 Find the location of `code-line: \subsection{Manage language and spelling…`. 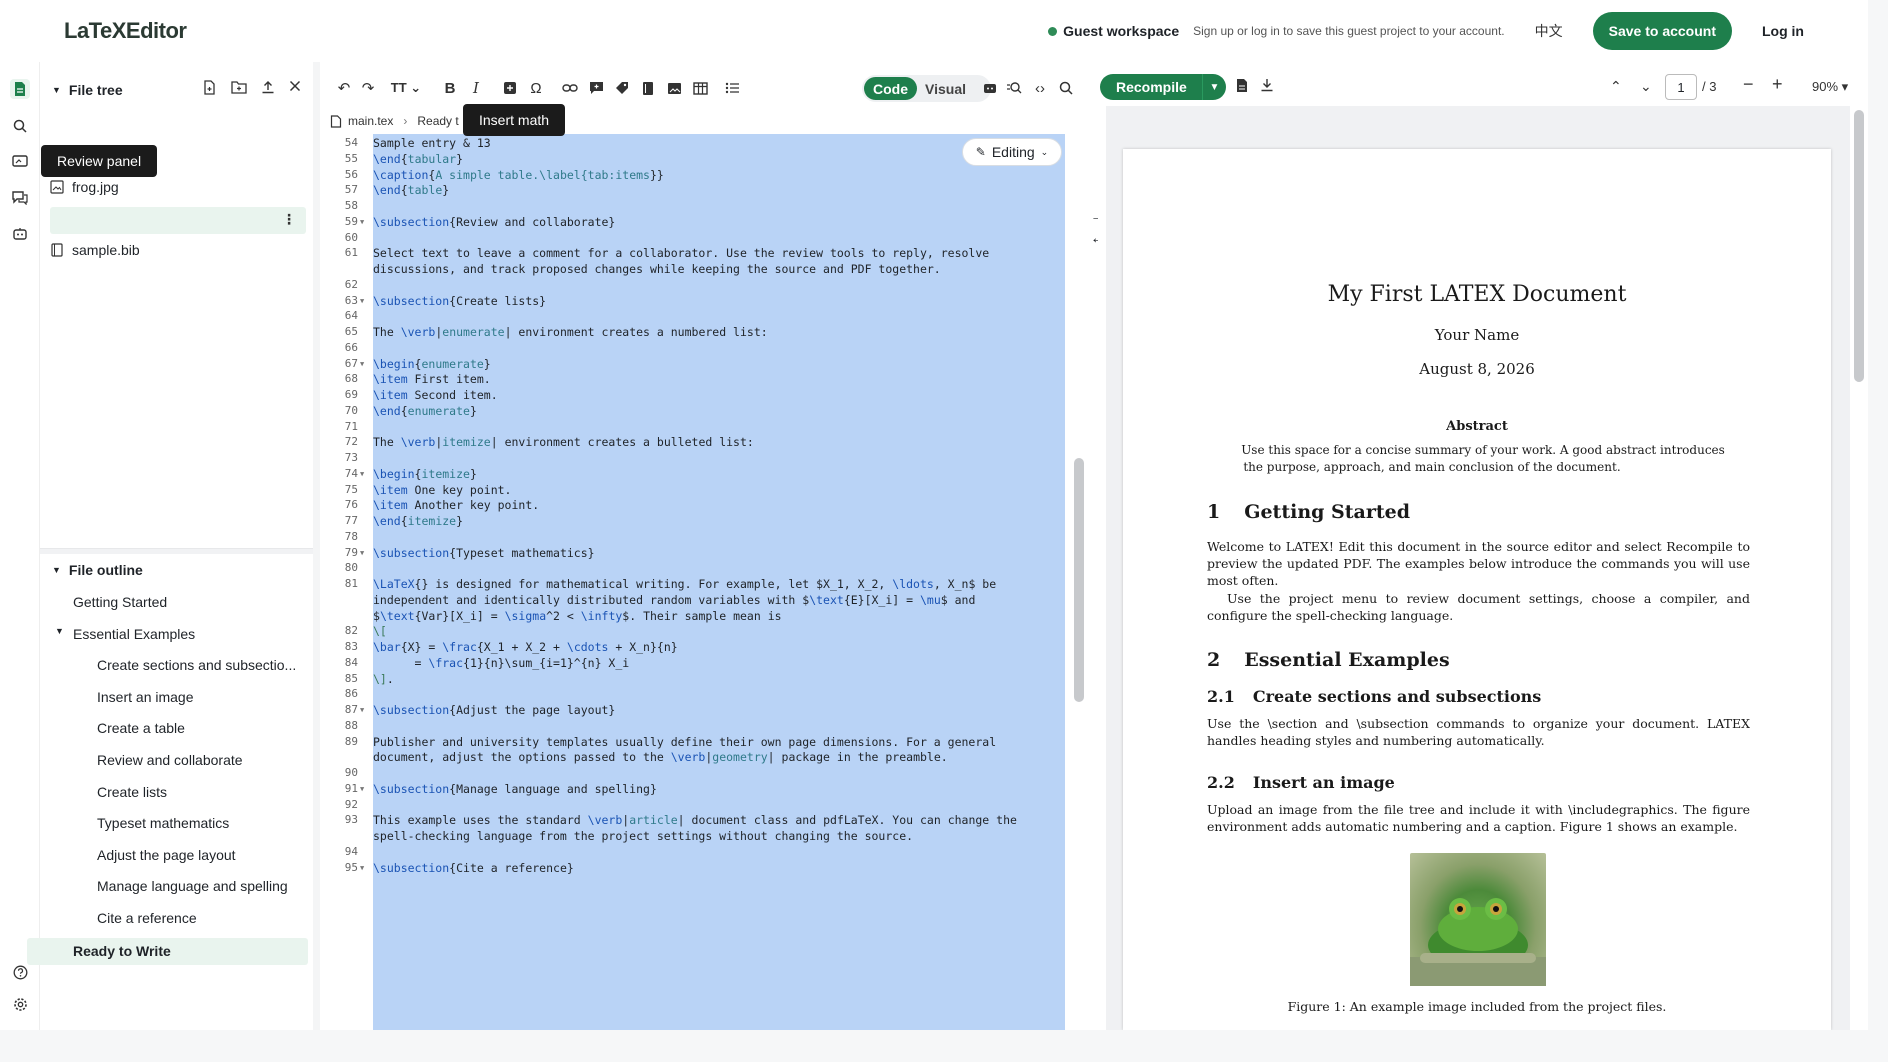

code-line: \subsection{Manage language and spelling… is located at coordinates (515, 789).